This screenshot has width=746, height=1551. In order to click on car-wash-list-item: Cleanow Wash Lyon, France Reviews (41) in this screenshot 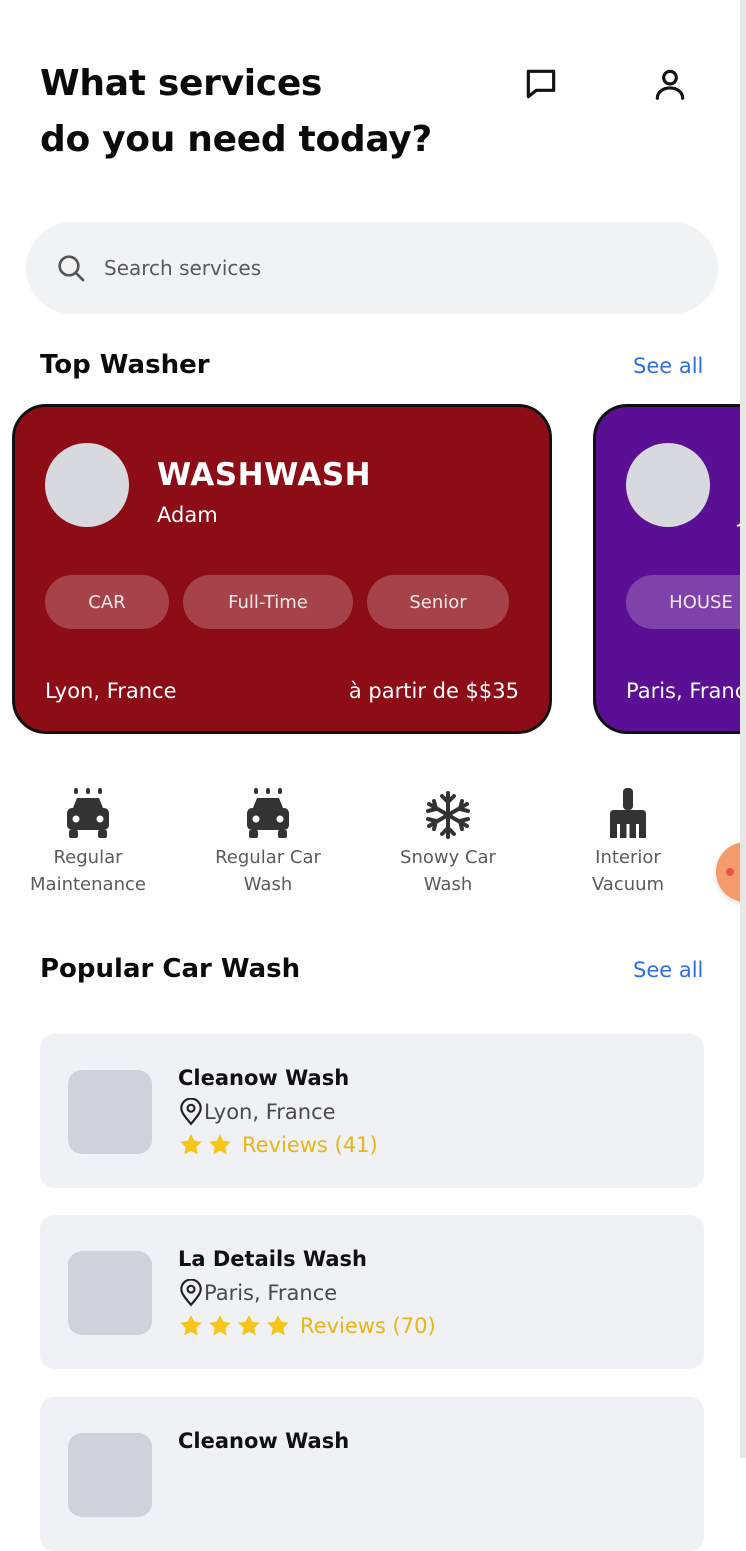, I will do `click(372, 1111)`.